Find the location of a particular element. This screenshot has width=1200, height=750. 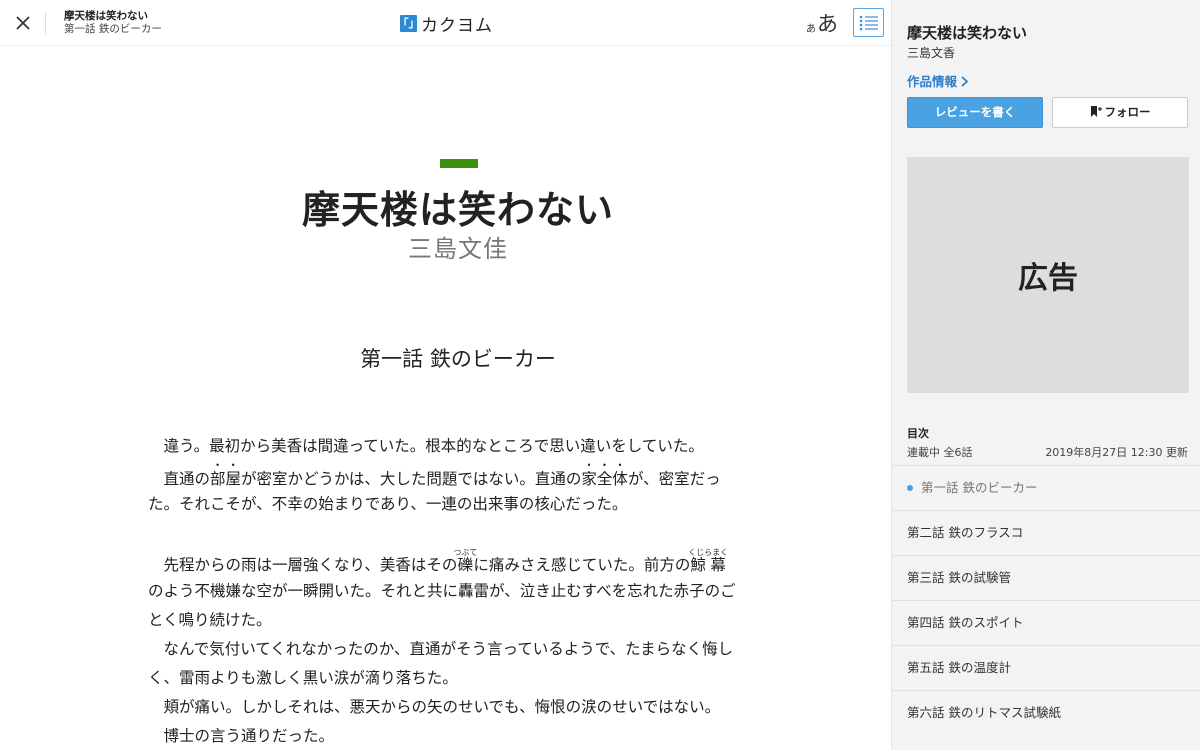

ruby-reading: くじらまく is located at coordinates (708, 552).